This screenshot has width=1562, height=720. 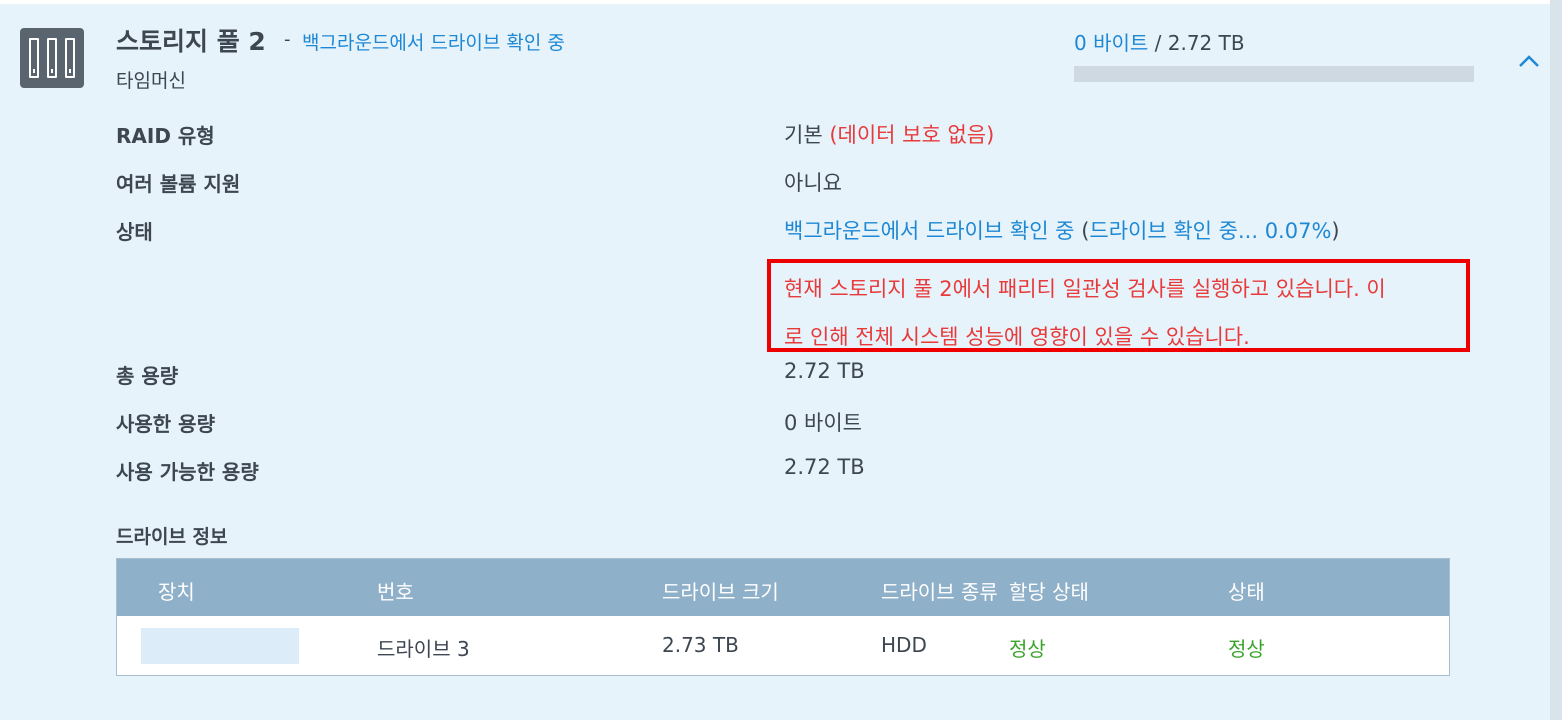 I want to click on chevron-up-icon, so click(x=1529, y=61).